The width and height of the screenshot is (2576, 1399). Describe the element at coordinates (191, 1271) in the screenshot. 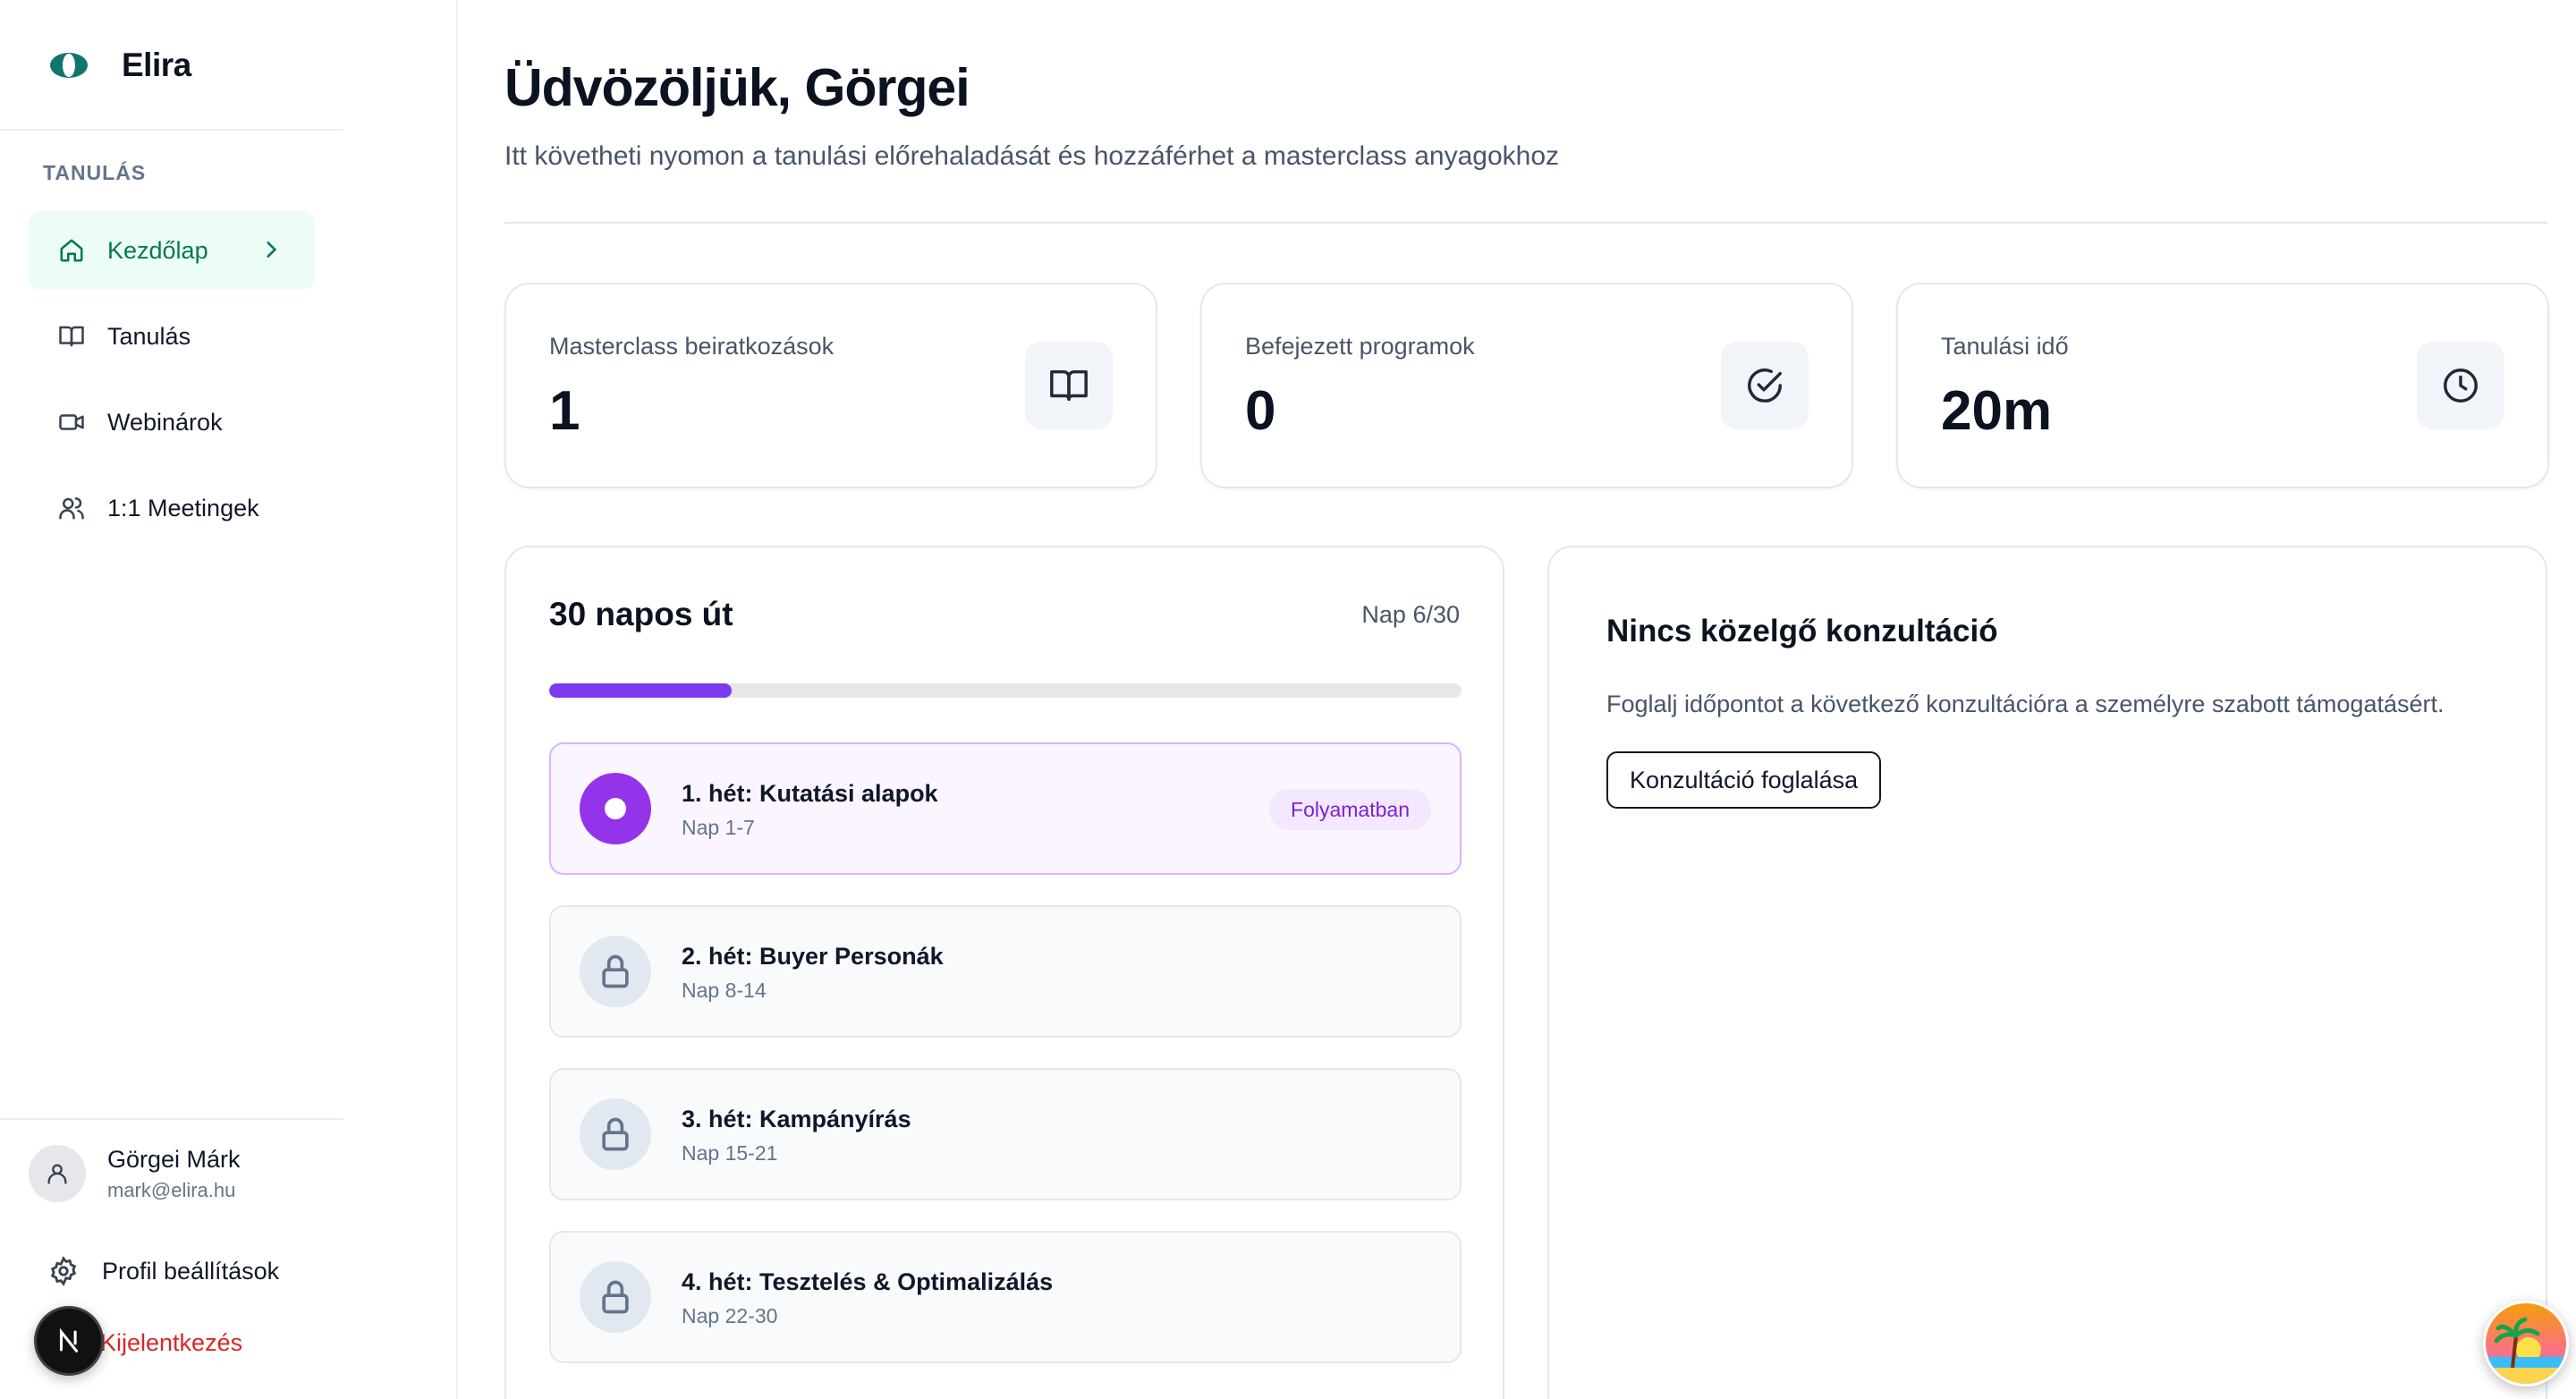

I see `profile-settings-label: Profil beállítások` at that location.